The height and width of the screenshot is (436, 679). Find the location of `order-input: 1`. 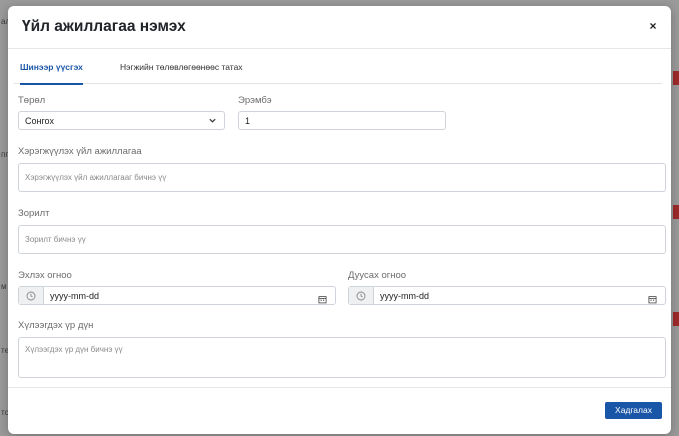

order-input: 1 is located at coordinates (342, 120).